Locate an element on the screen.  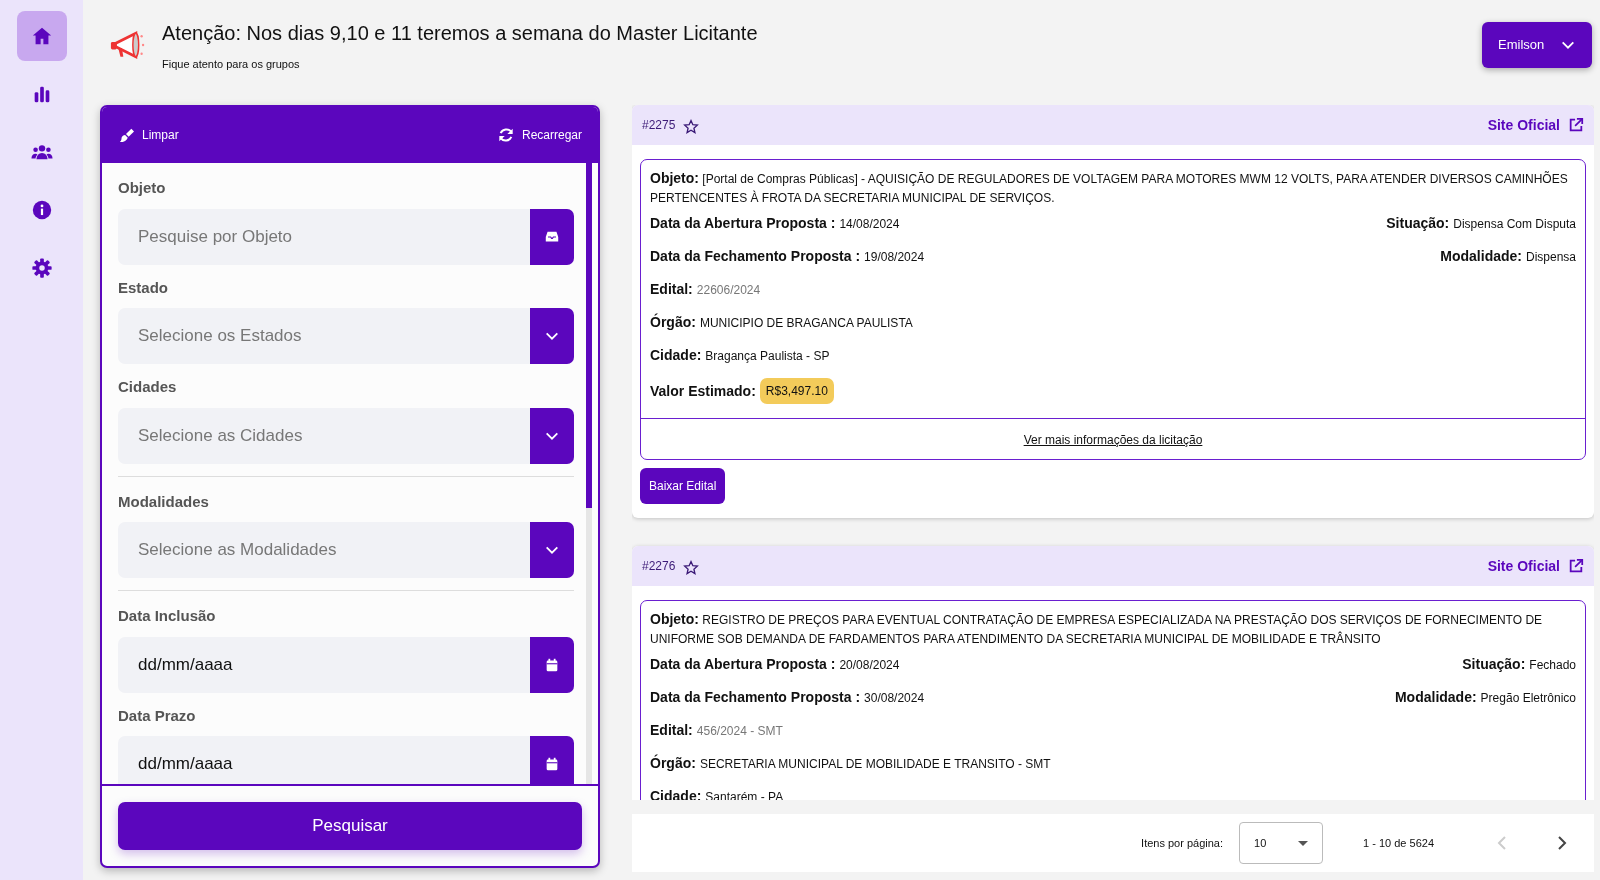
search-button is located at coordinates (552, 236).